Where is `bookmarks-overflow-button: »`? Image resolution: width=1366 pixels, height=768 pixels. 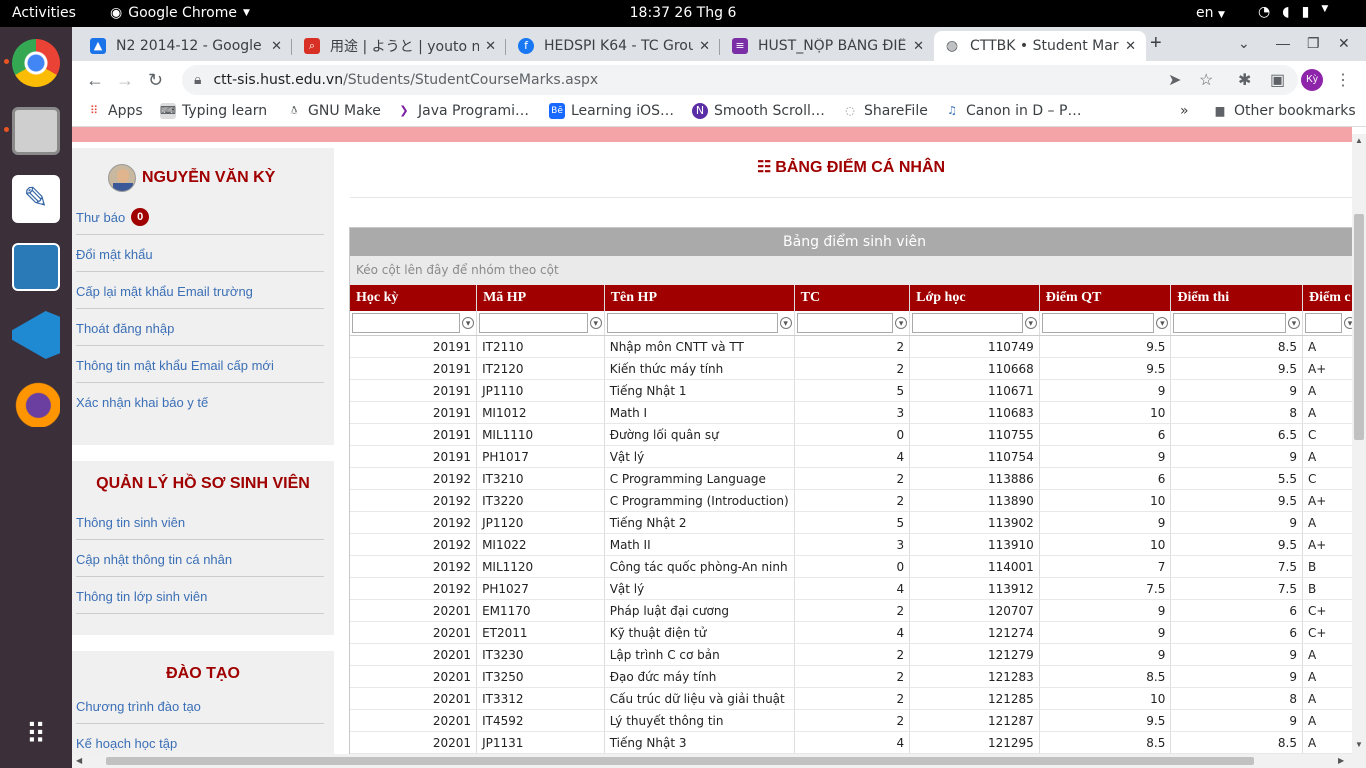
bookmarks-overflow-button: » is located at coordinates (1184, 111).